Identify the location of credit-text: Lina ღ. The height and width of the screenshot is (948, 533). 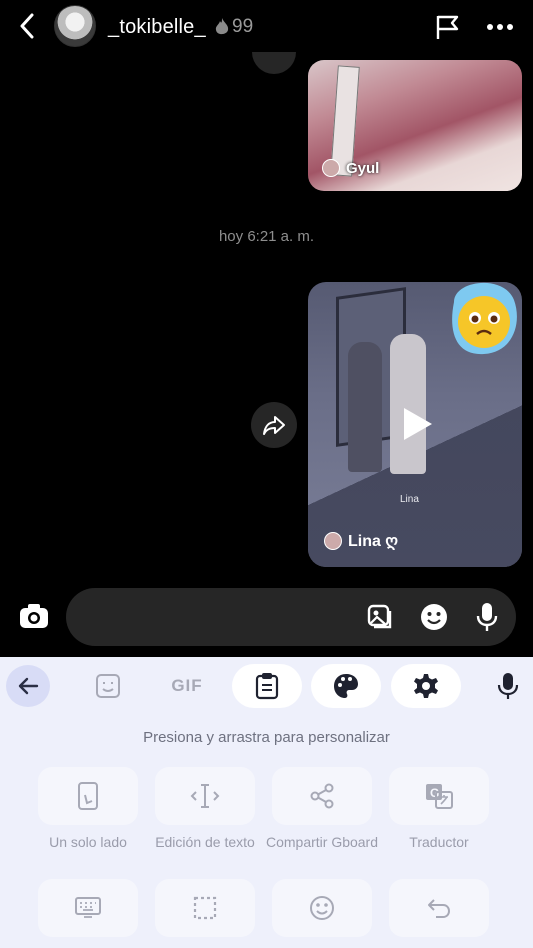
(373, 541).